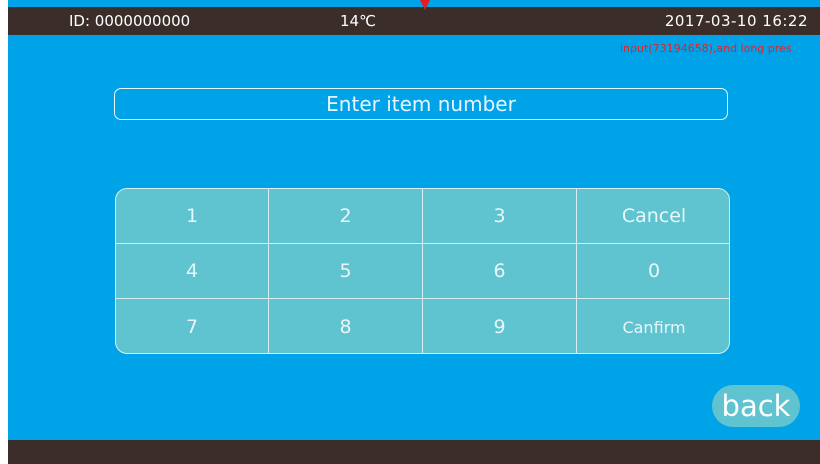 This screenshot has height=464, width=820. I want to click on key-0: 0, so click(653, 271).